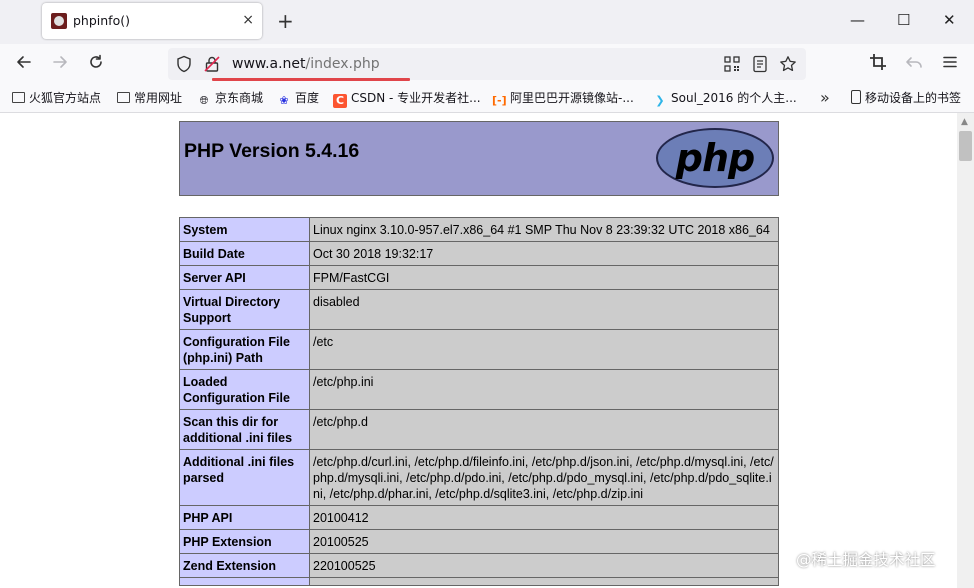 The height and width of the screenshot is (588, 974). What do you see at coordinates (96, 61) in the screenshot?
I see `reload-icon` at bounding box center [96, 61].